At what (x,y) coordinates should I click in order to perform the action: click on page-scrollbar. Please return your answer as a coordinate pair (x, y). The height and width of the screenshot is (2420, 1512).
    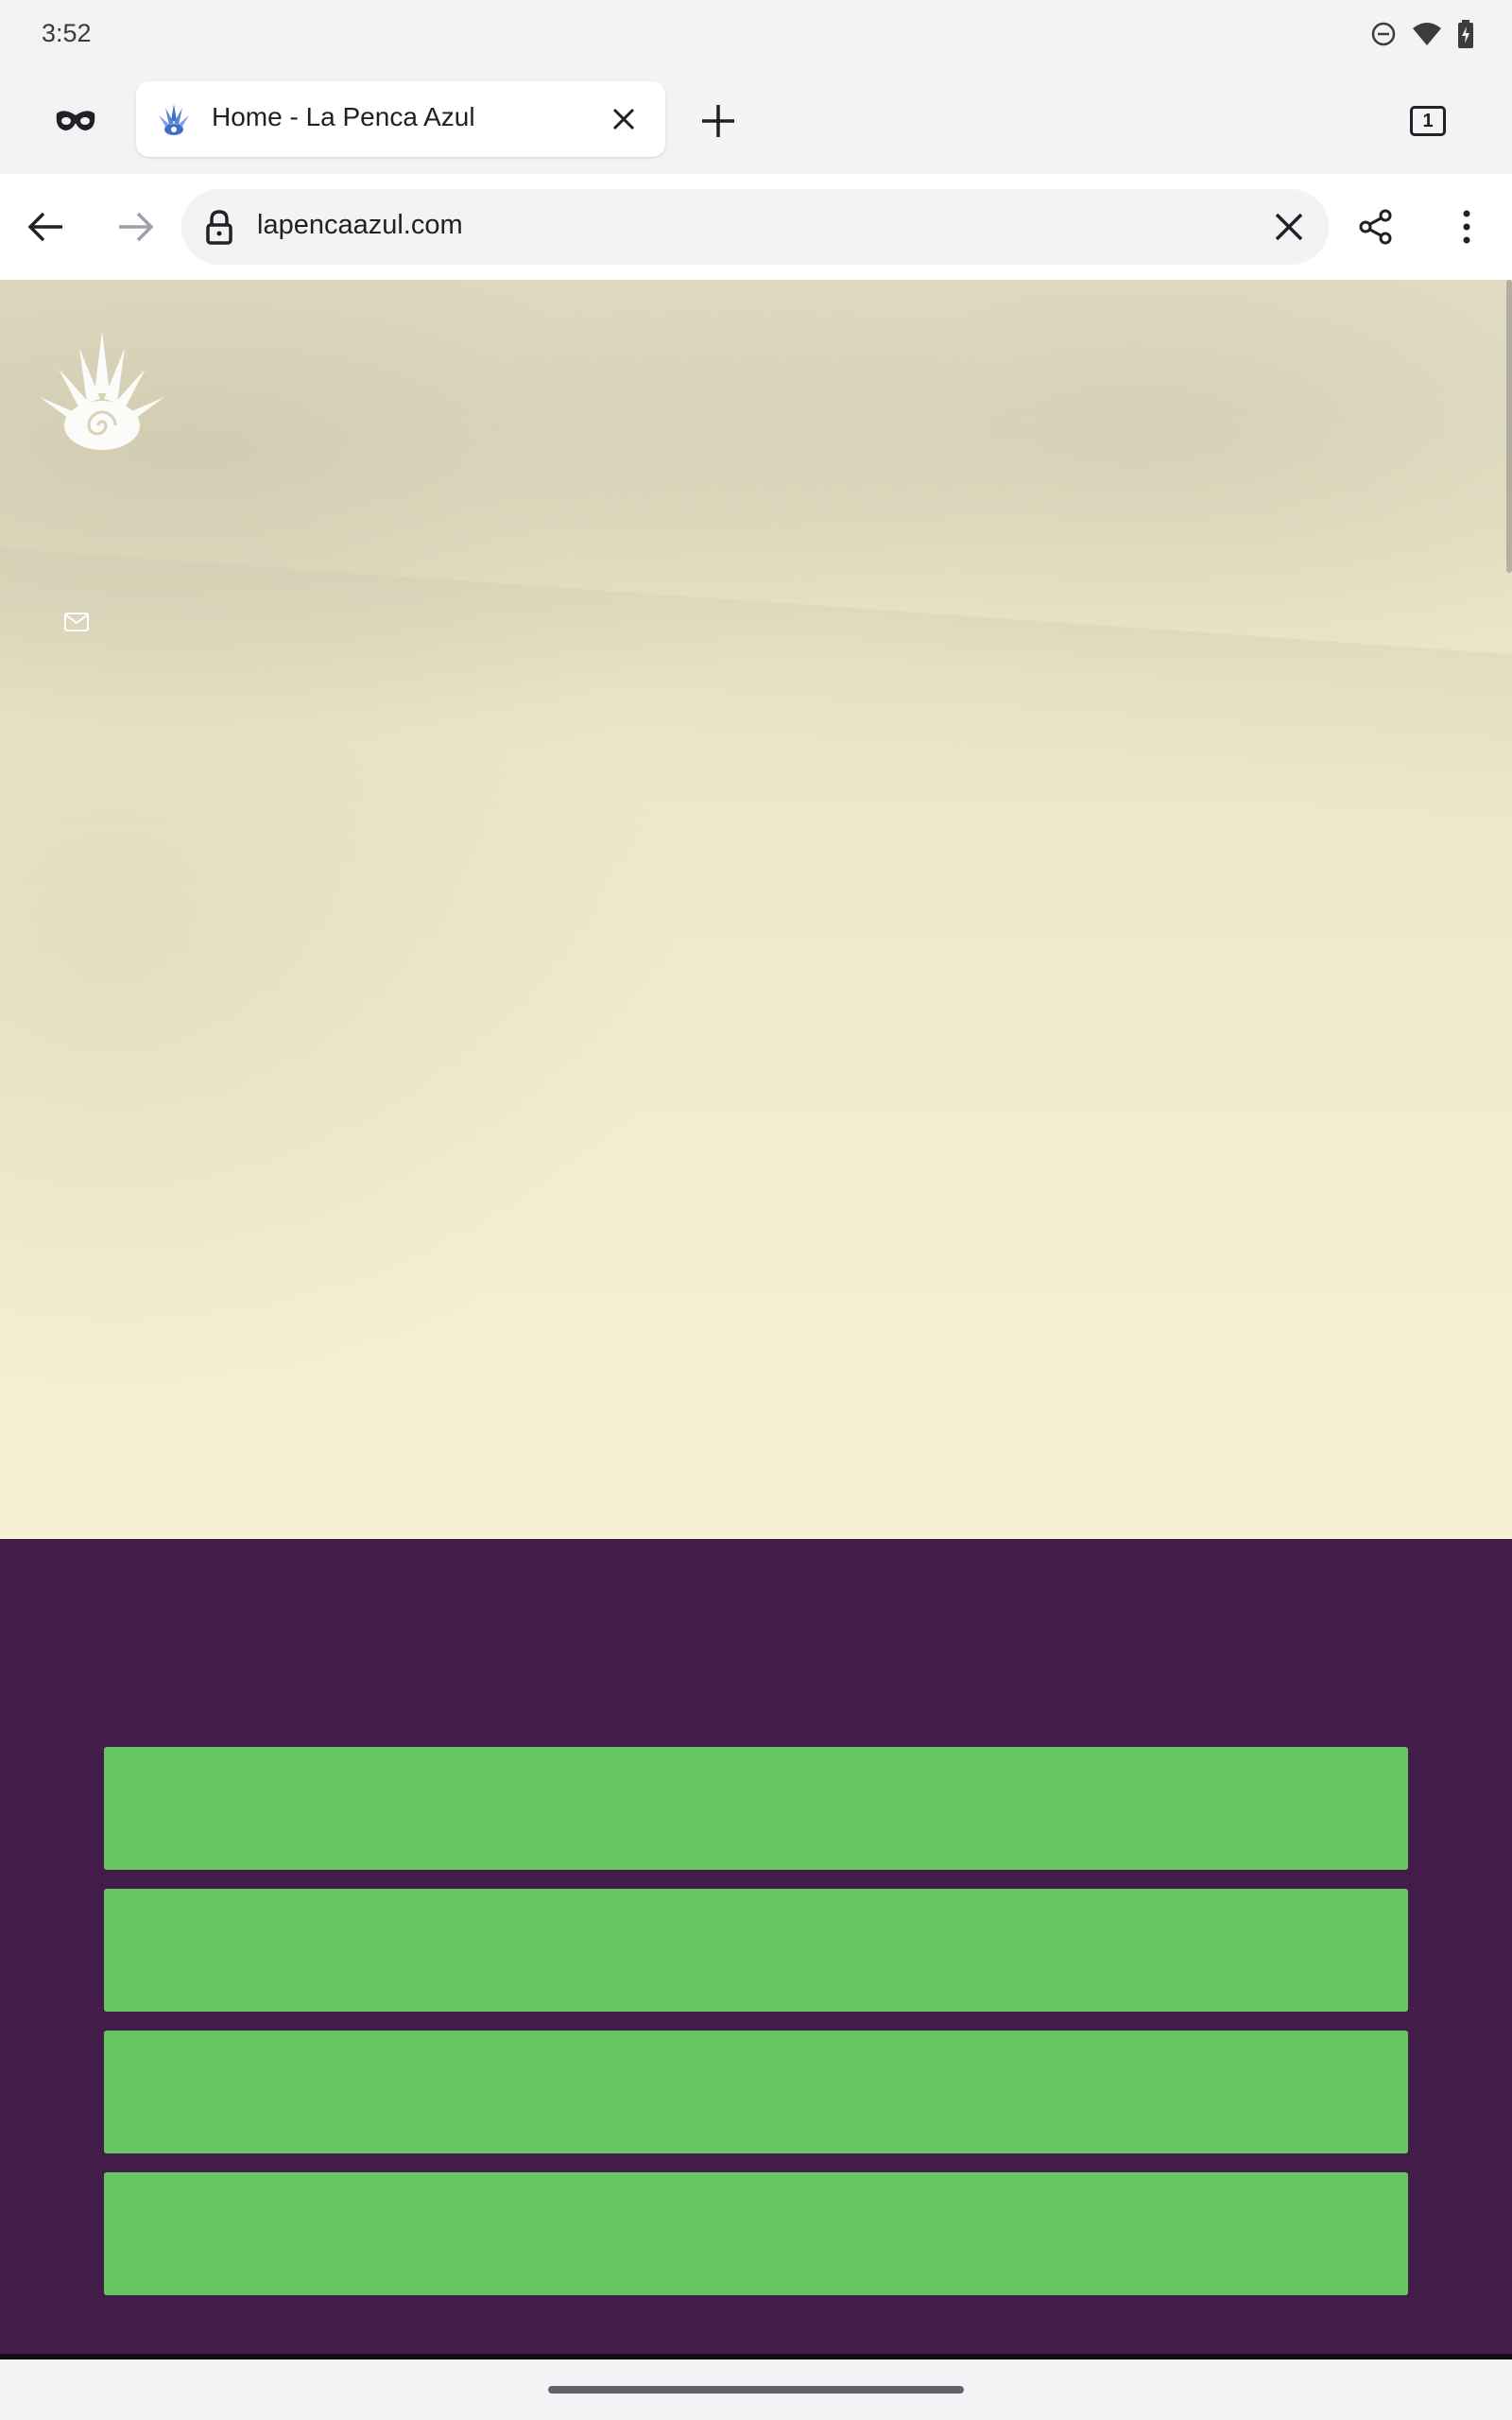
    Looking at the image, I should click on (1509, 426).